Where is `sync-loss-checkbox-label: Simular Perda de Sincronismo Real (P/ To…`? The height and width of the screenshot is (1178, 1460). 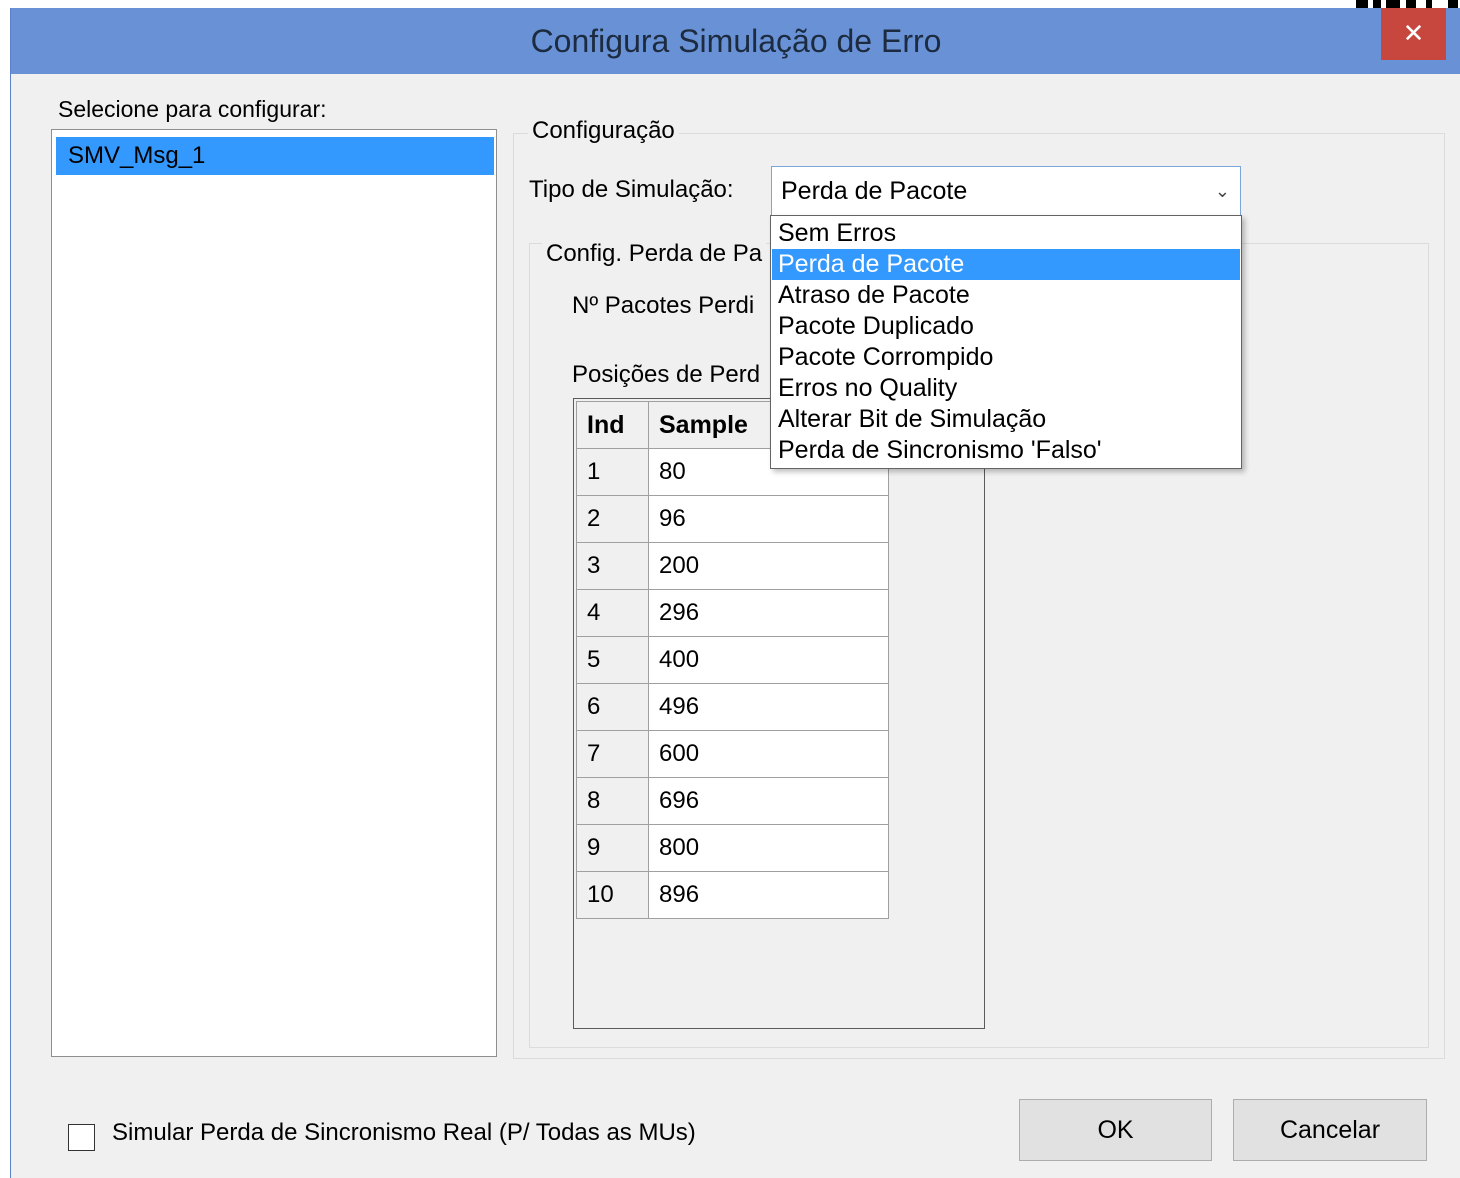
sync-loss-checkbox-label: Simular Perda de Sincronismo Real (P/ To… is located at coordinates (404, 1133).